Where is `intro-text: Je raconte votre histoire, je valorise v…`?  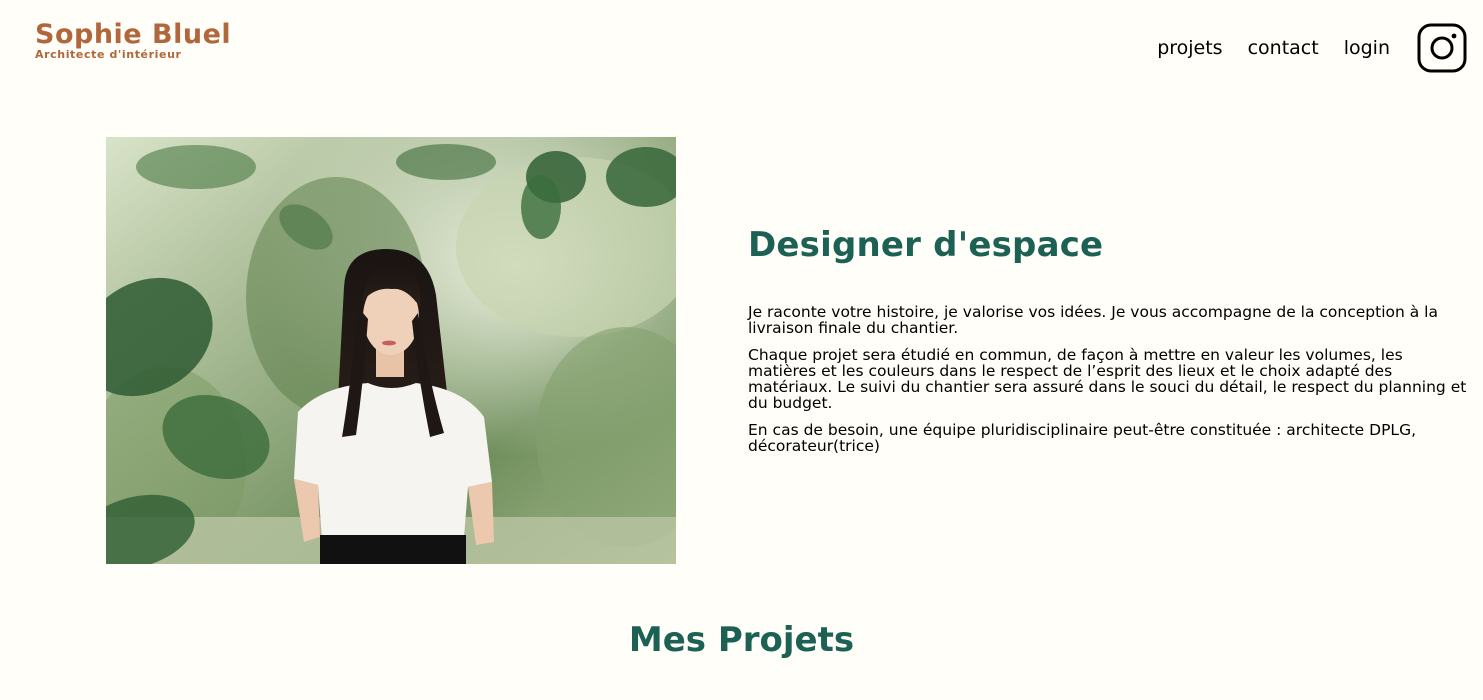 intro-text: Je raconte votre histoire, je valorise v… is located at coordinates (1108, 384).